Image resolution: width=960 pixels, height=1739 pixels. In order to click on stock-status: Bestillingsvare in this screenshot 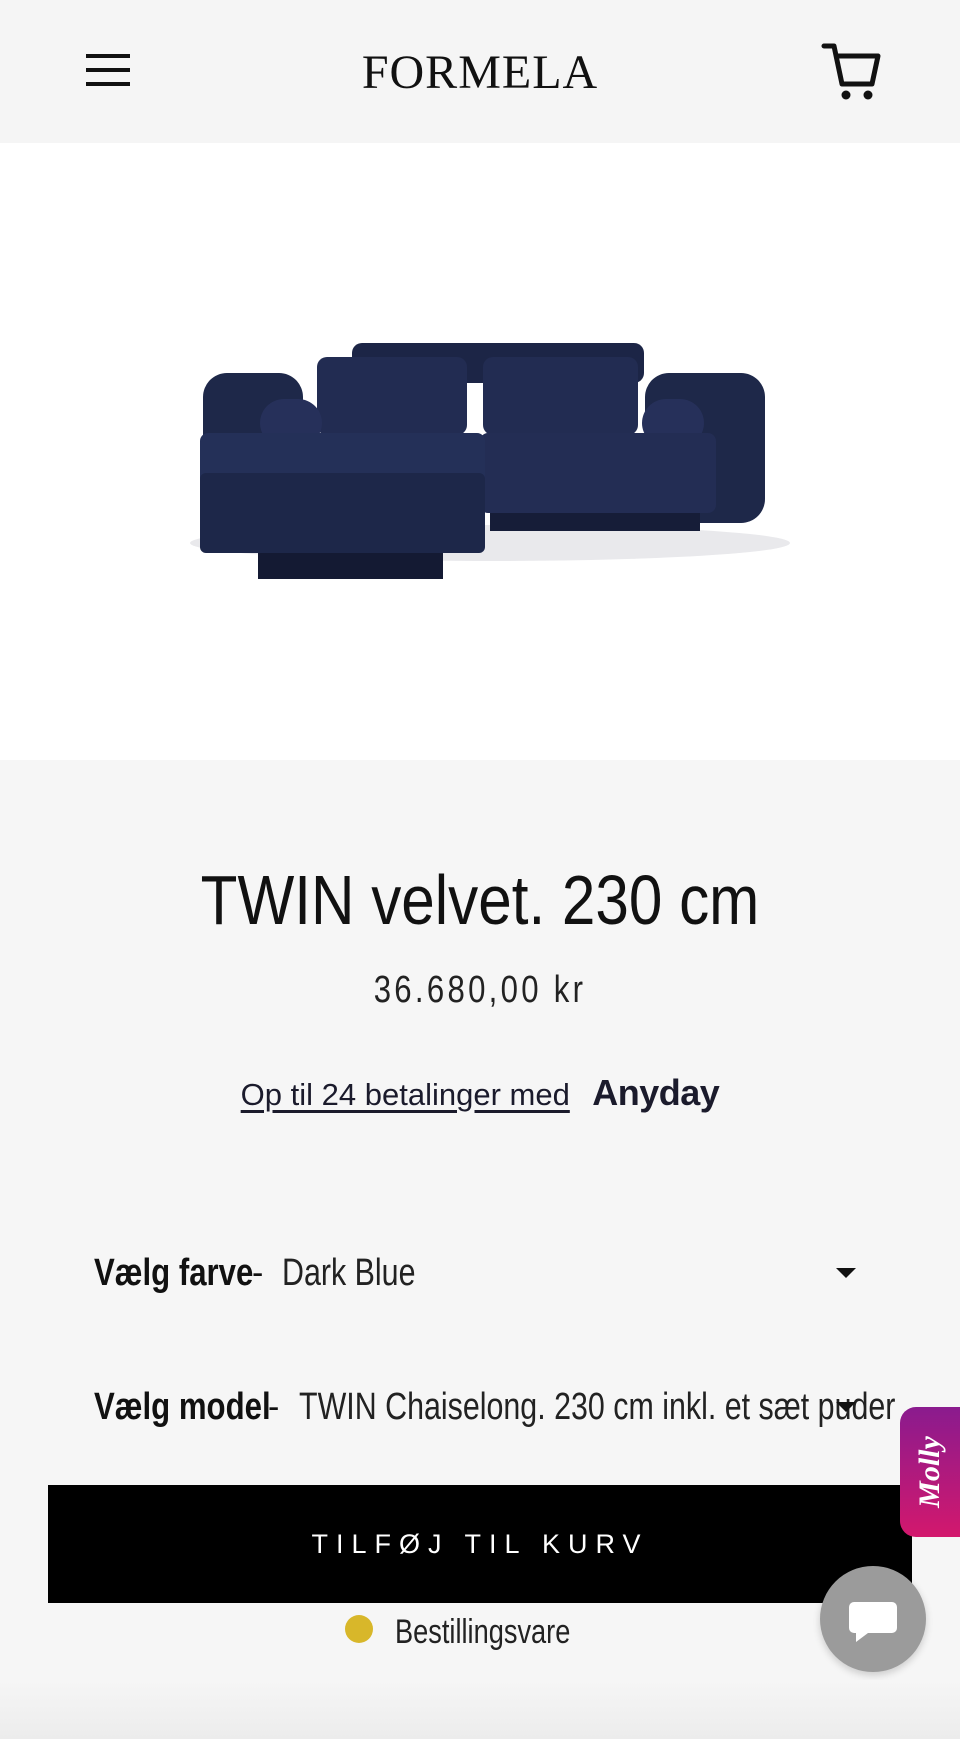, I will do `click(480, 1632)`.